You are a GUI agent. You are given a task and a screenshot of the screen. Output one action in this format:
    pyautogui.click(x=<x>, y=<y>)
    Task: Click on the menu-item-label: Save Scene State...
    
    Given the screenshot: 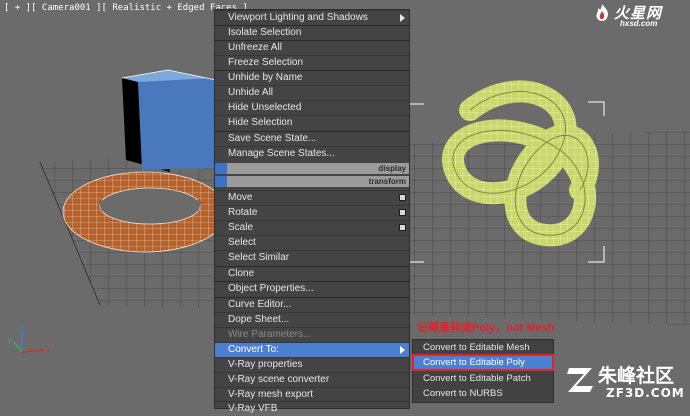 What is the action you would take?
    pyautogui.click(x=272, y=138)
    